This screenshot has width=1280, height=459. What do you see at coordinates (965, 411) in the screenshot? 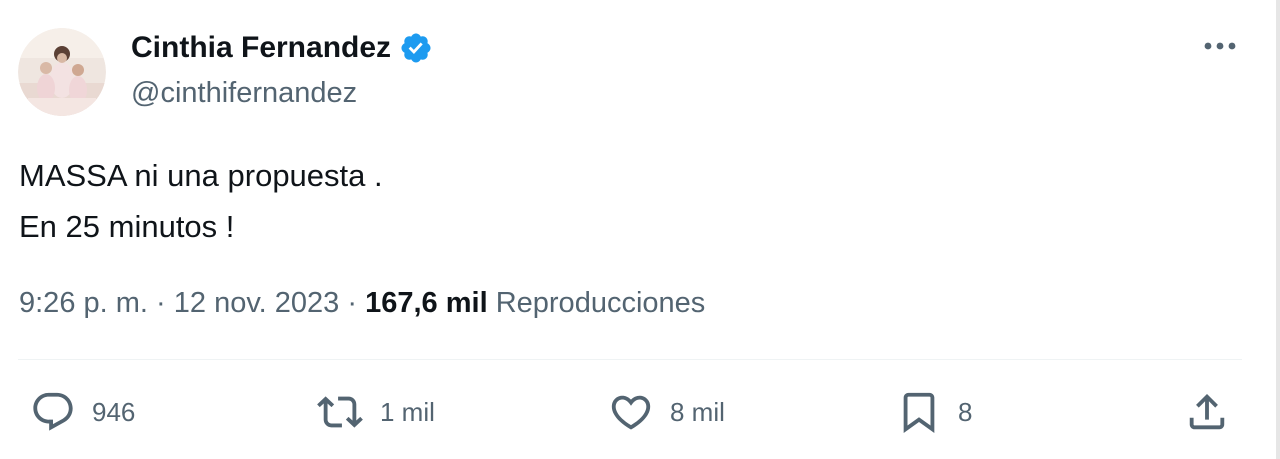
I see `bookmark-count: 8` at bounding box center [965, 411].